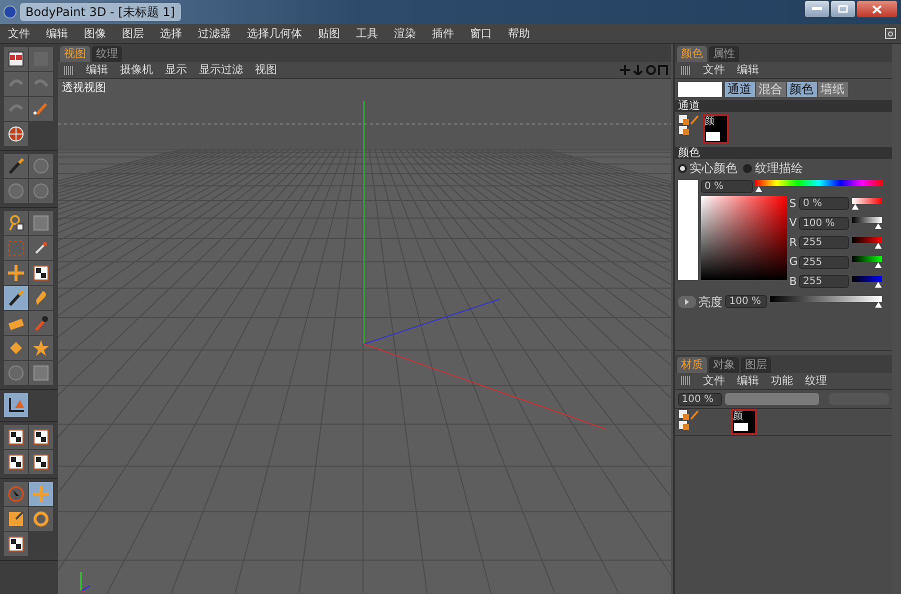 The height and width of the screenshot is (594, 901). Describe the element at coordinates (739, 89) in the screenshot. I see `mode-button: 通道` at that location.